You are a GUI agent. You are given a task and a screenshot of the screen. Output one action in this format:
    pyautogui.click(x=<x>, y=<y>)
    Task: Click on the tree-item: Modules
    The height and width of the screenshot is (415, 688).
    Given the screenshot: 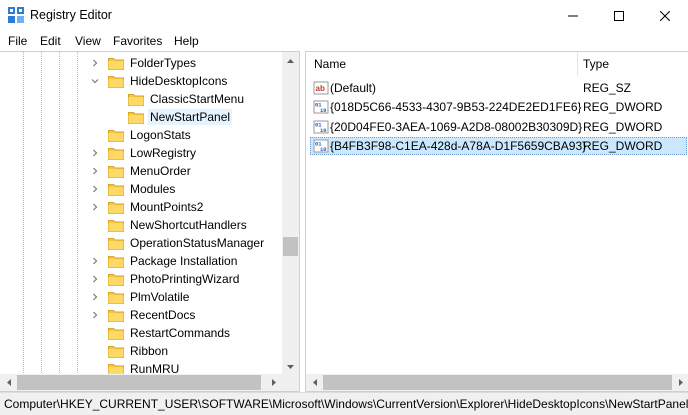 What is the action you would take?
    pyautogui.click(x=135, y=189)
    